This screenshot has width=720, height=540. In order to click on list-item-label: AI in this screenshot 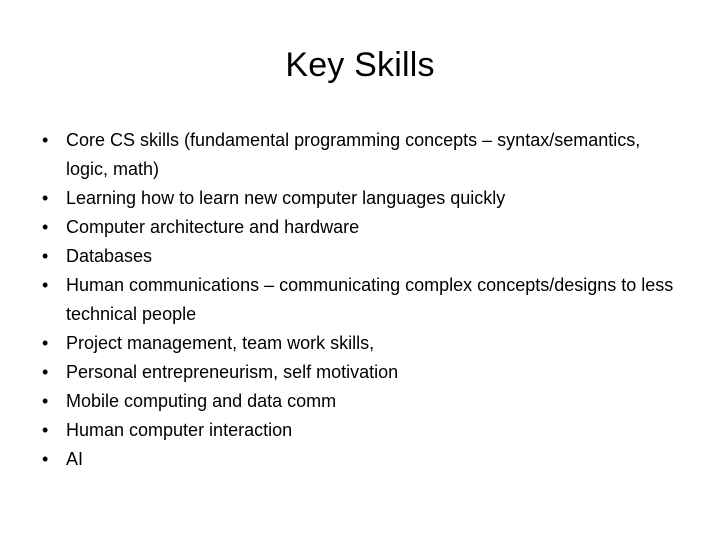, I will do `click(75, 459)`.